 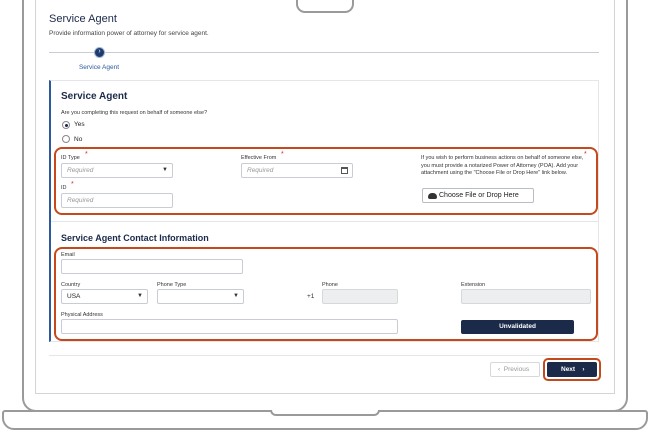 What do you see at coordinates (324, 52) in the screenshot?
I see `stepper-track` at bounding box center [324, 52].